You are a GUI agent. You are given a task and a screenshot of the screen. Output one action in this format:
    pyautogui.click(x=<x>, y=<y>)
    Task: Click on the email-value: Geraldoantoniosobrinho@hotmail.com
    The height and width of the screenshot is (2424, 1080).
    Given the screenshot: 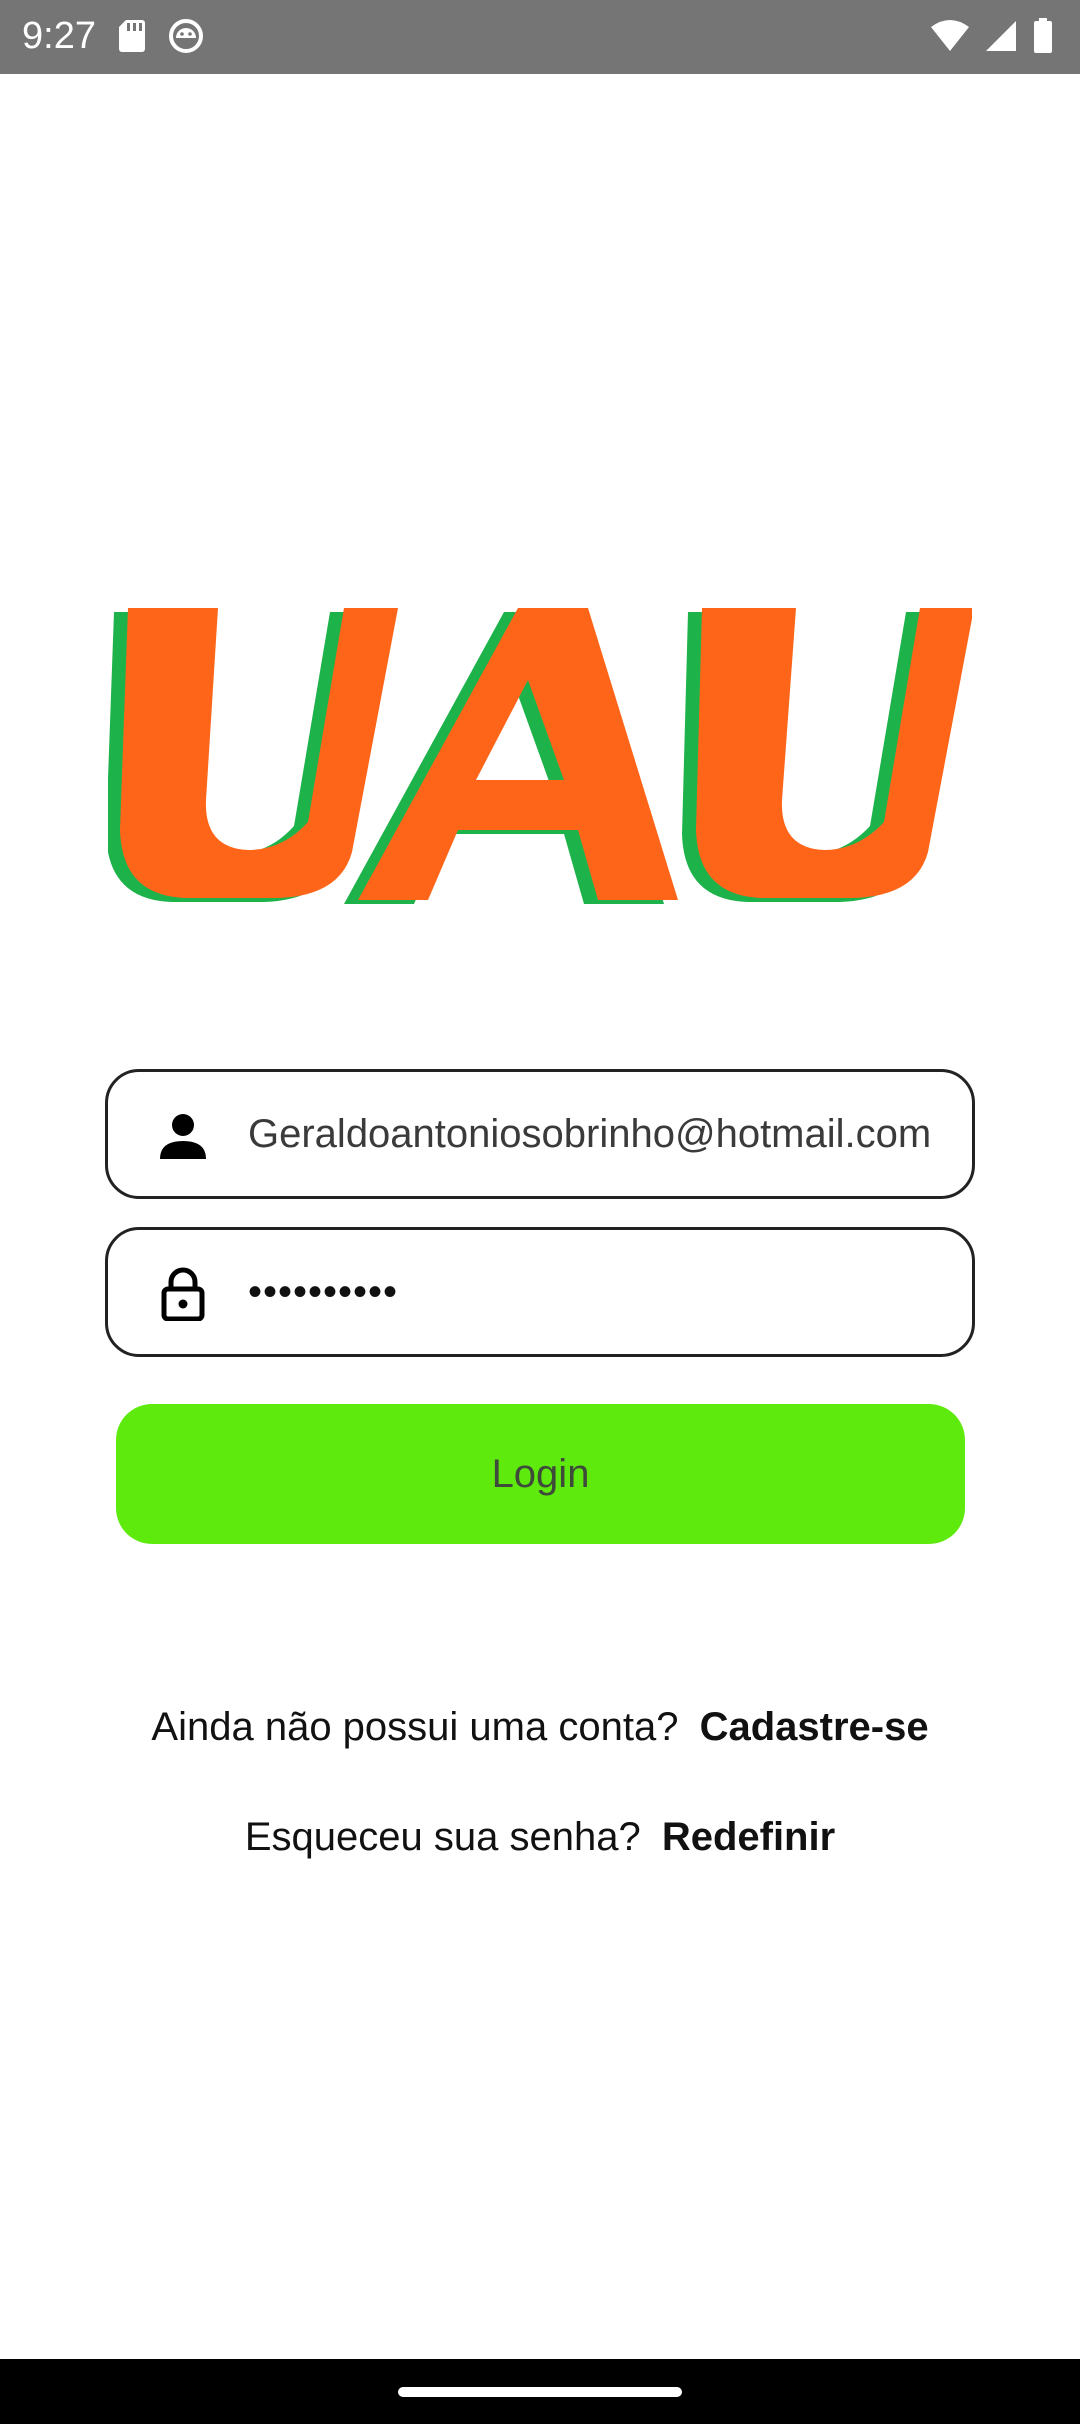 What is the action you would take?
    pyautogui.click(x=604, y=1134)
    